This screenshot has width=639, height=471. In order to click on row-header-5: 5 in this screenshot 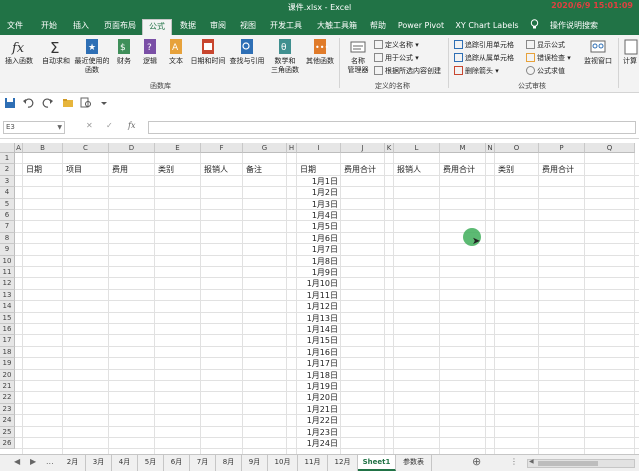, I will do `click(7, 204)`.